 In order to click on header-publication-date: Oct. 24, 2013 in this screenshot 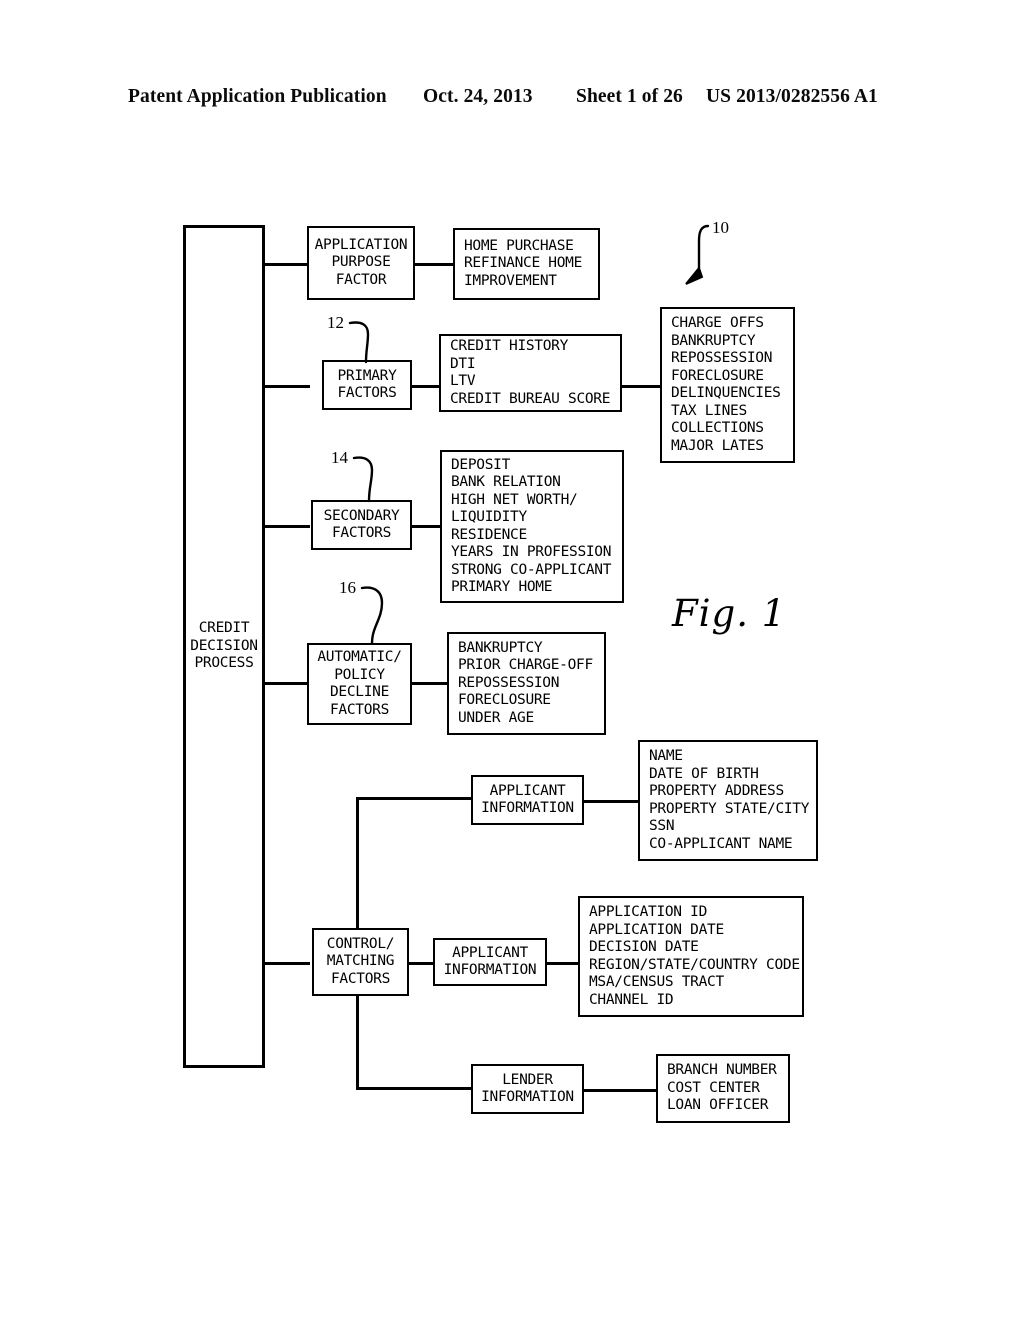, I will do `click(478, 96)`.